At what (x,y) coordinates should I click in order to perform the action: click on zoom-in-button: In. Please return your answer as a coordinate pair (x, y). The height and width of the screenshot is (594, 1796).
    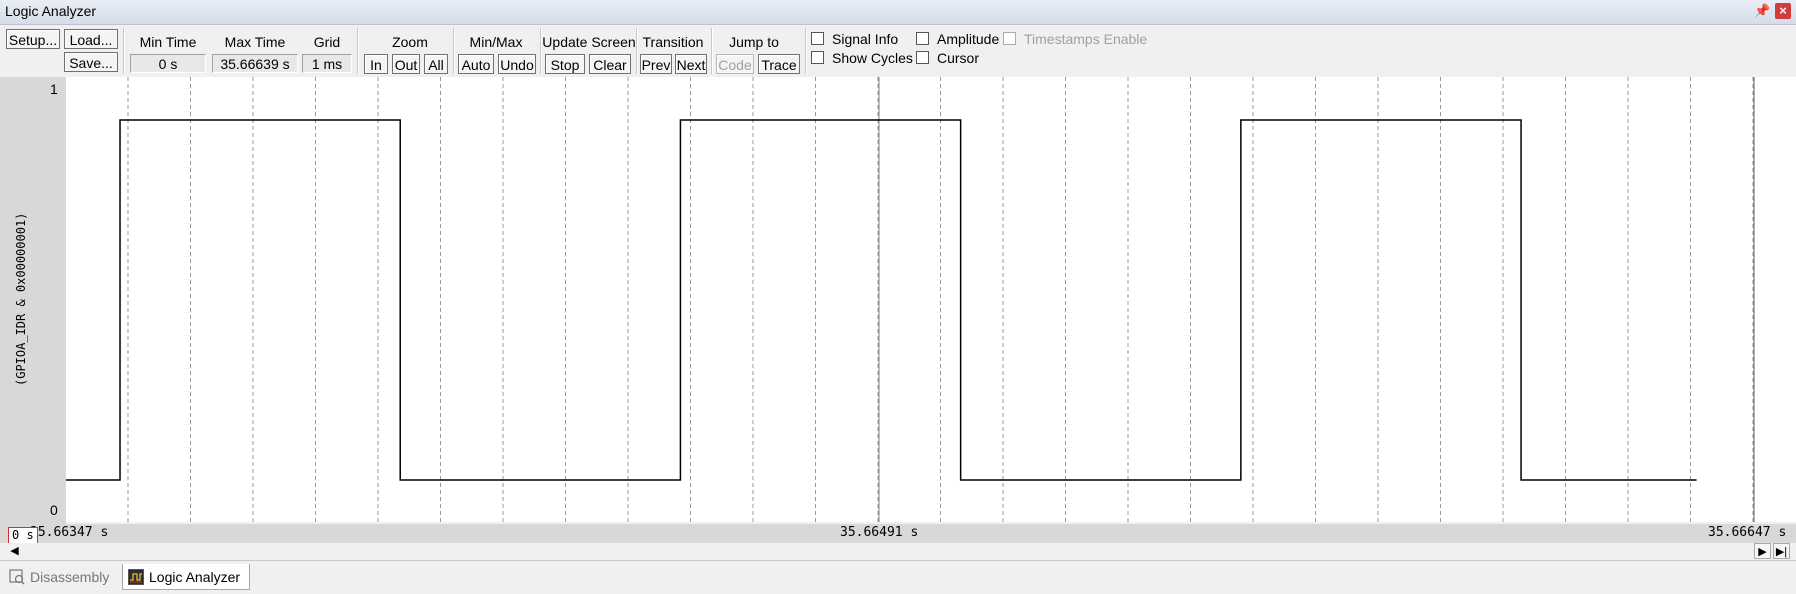
    Looking at the image, I should click on (376, 64).